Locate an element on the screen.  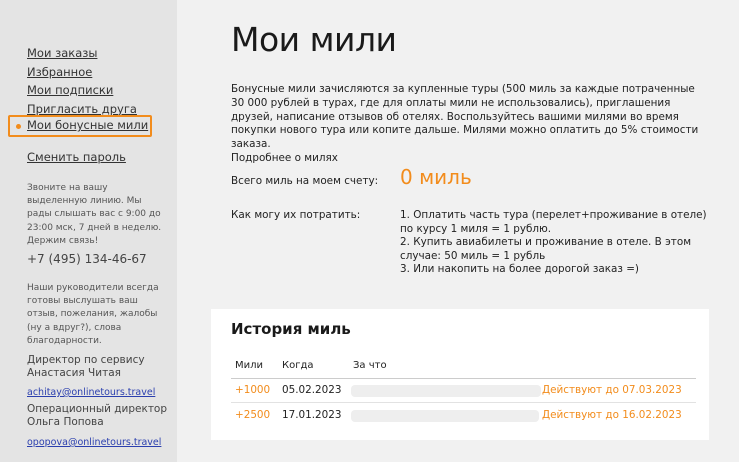
more-about-miles-link: Подробнее о милях is located at coordinates (284, 158).